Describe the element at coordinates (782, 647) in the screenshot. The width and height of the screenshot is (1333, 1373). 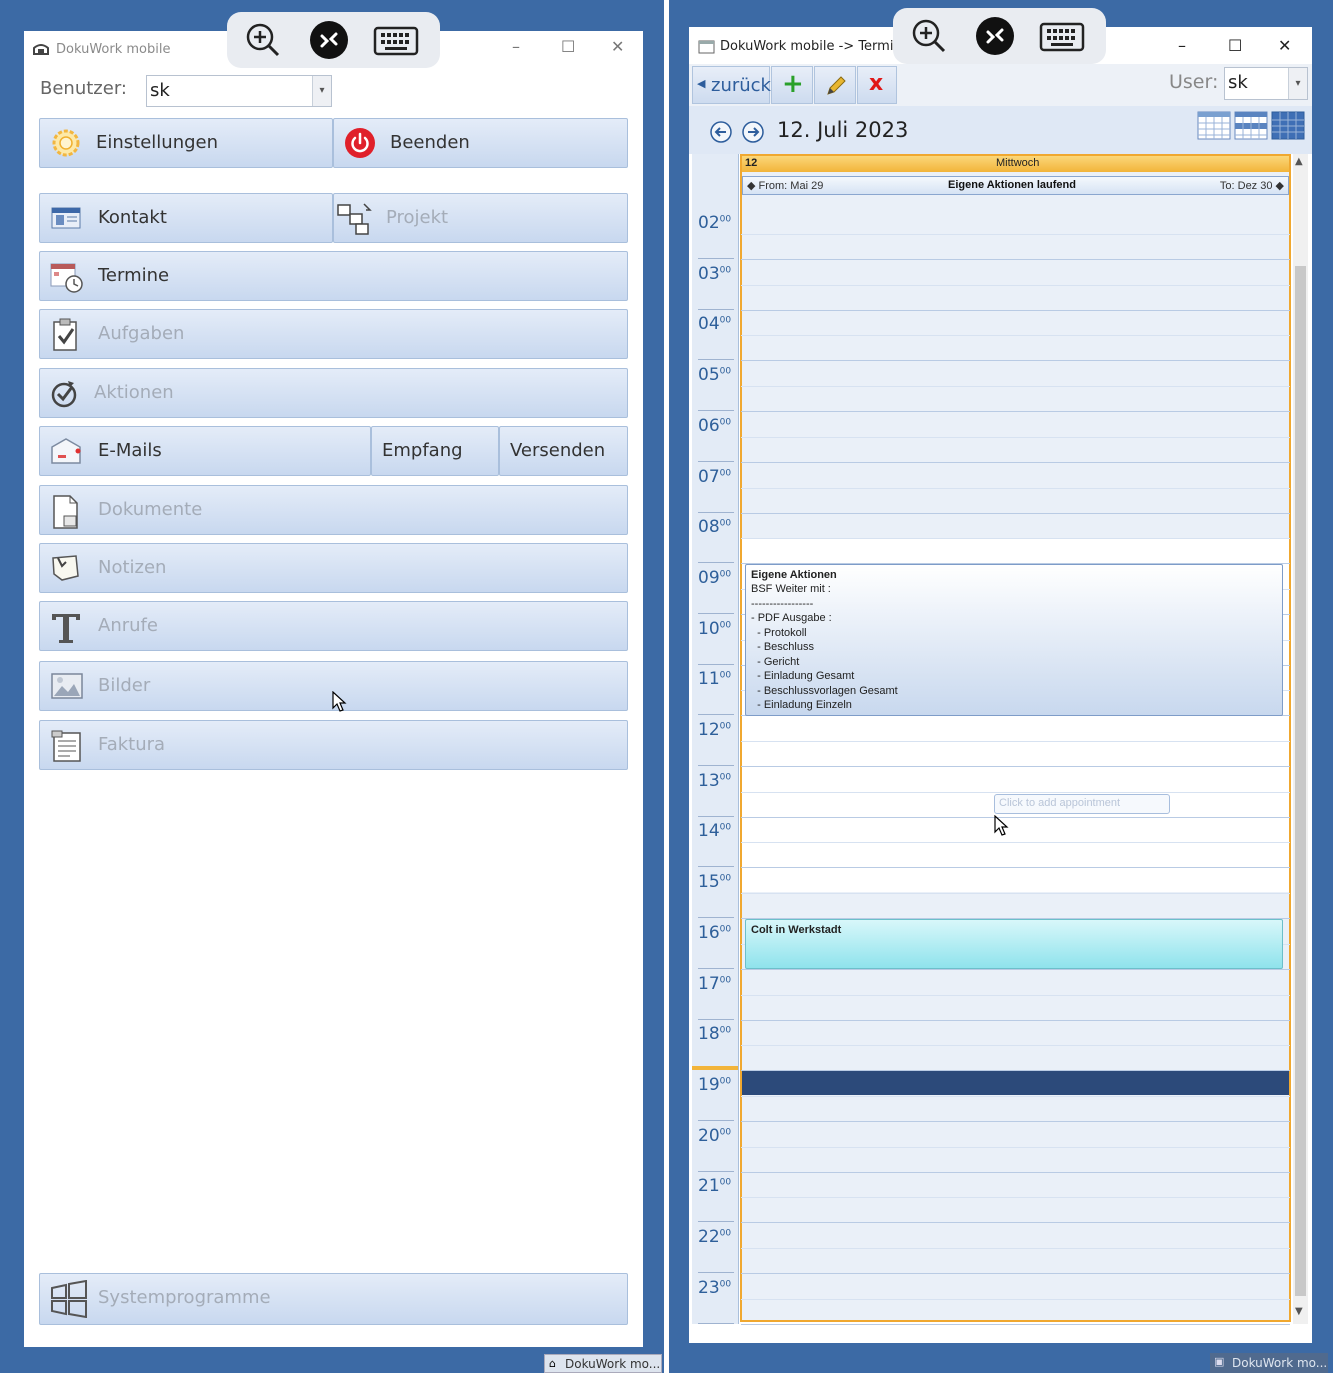
I see `appointment-line: - Beschluss` at that location.